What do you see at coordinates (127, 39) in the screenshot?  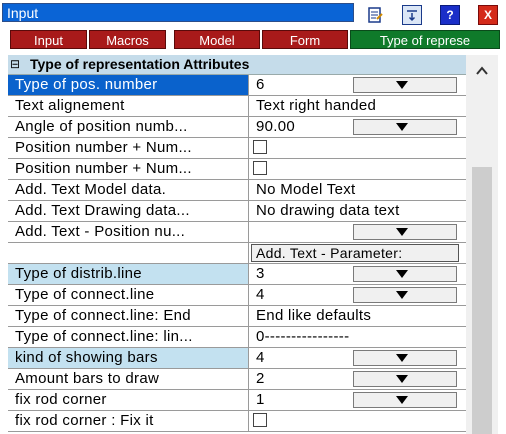 I see `tab-macros: Macros` at bounding box center [127, 39].